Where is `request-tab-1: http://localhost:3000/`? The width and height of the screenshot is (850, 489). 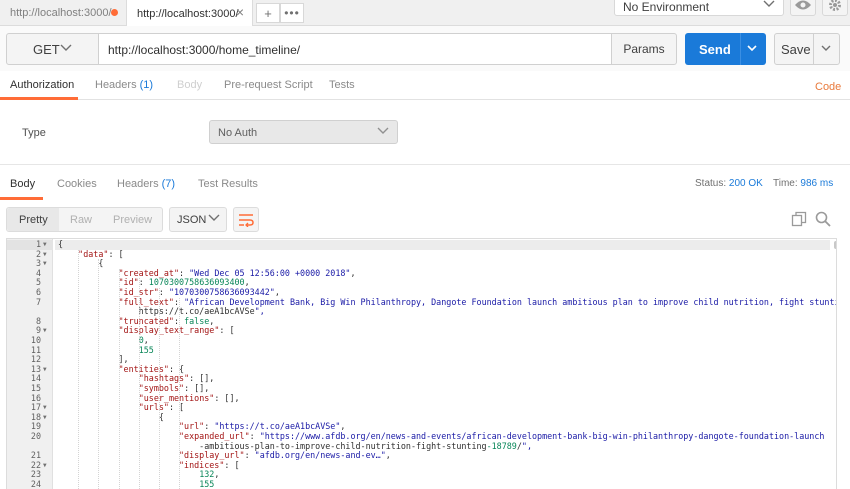
request-tab-1: http://localhost:3000/ is located at coordinates (63, 13).